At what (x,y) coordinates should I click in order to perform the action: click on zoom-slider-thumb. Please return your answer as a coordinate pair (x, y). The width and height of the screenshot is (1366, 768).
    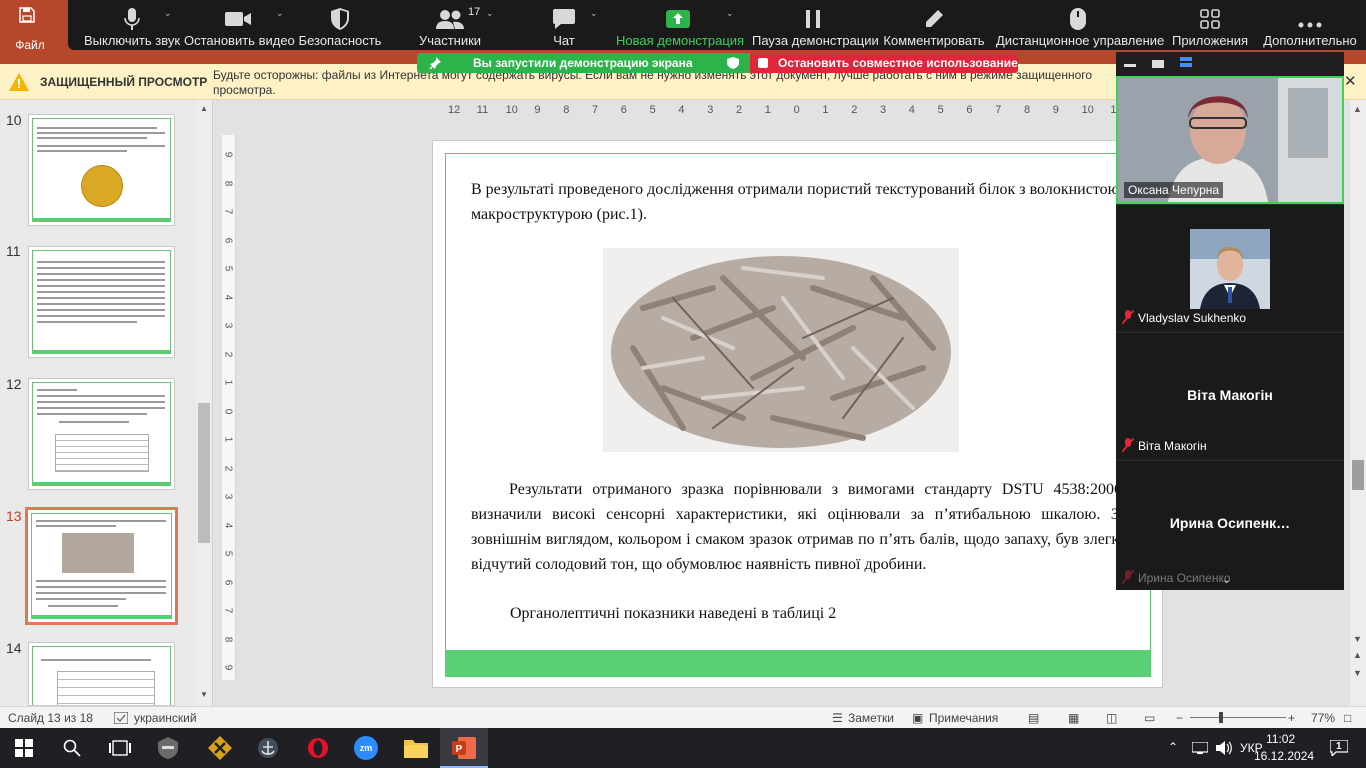
    Looking at the image, I should click on (1221, 717).